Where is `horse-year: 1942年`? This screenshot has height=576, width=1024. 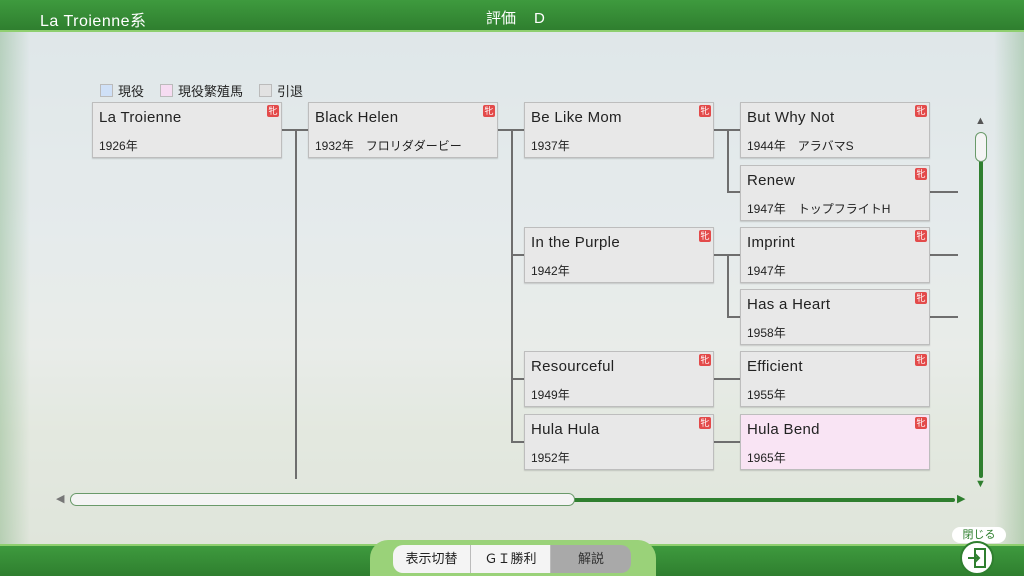
horse-year: 1942年 is located at coordinates (550, 271).